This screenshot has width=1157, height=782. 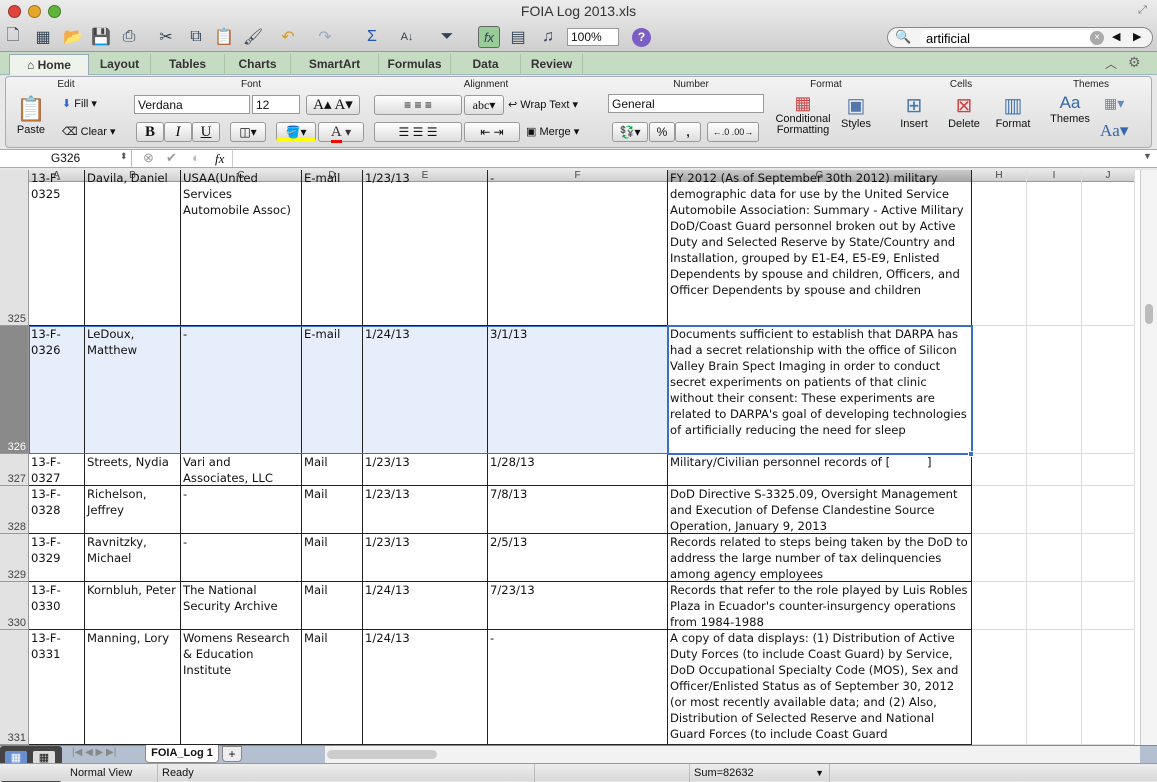 What do you see at coordinates (57, 510) in the screenshot?
I see `cell-a328: 13-F- 0328` at bounding box center [57, 510].